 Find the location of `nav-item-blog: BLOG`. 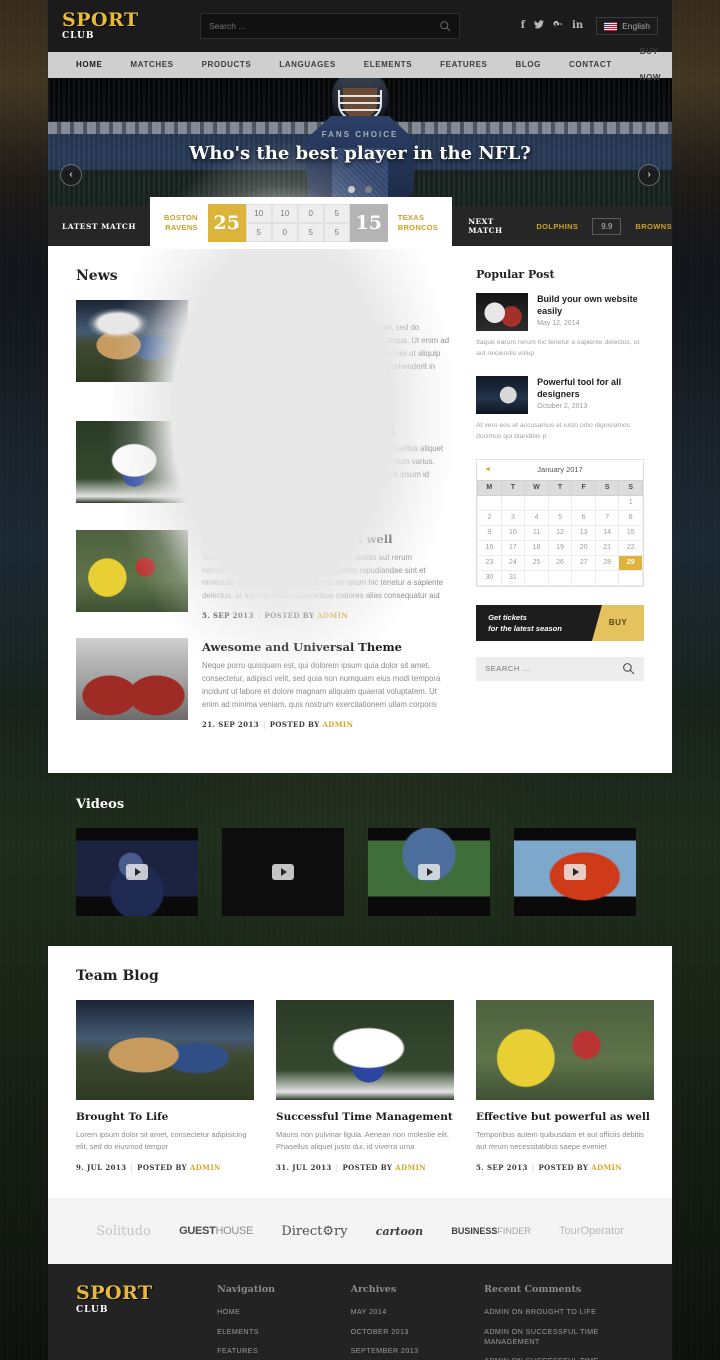

nav-item-blog: BLOG is located at coordinates (528, 65).